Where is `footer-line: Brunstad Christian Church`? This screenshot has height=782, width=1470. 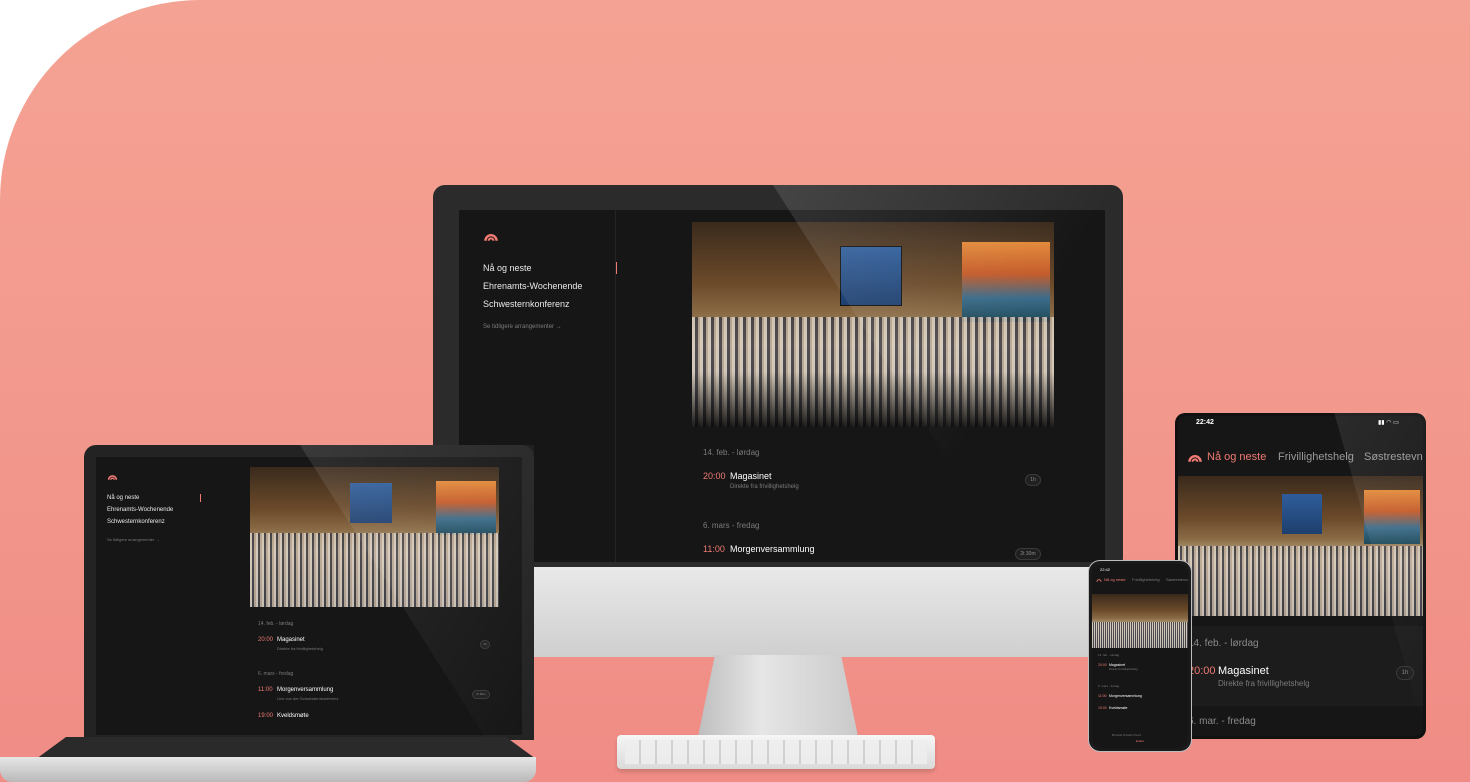 footer-line: Brunstad Christian Church is located at coordinates (1127, 735).